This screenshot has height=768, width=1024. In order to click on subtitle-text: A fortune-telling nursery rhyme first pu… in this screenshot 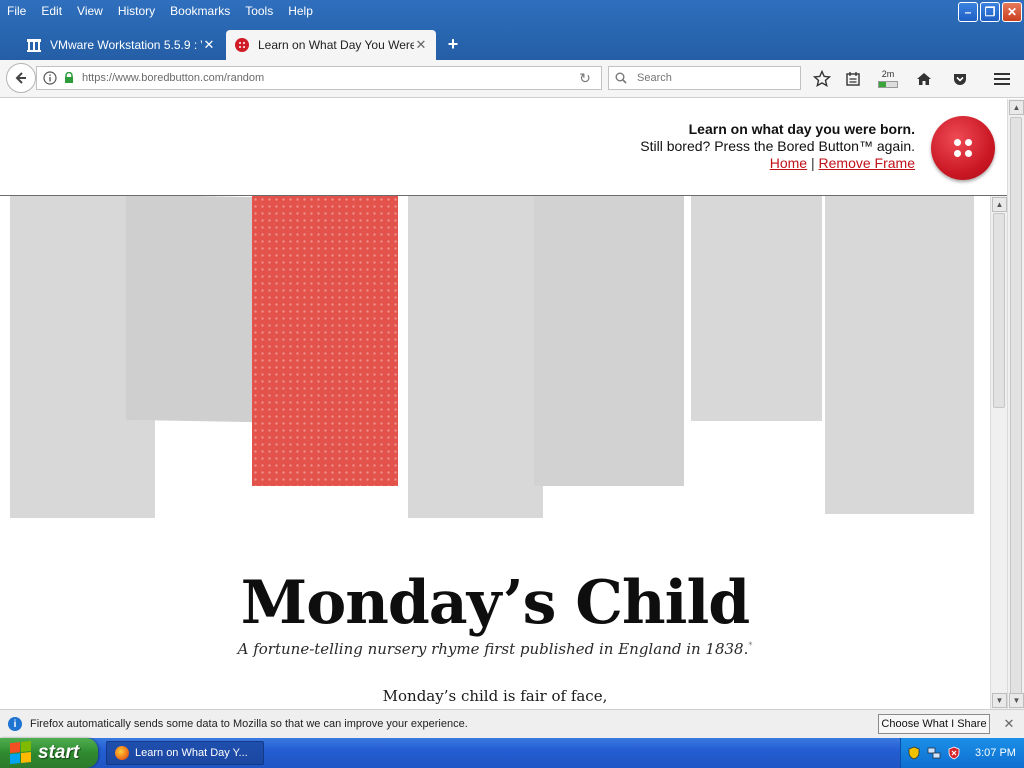, I will do `click(493, 649)`.